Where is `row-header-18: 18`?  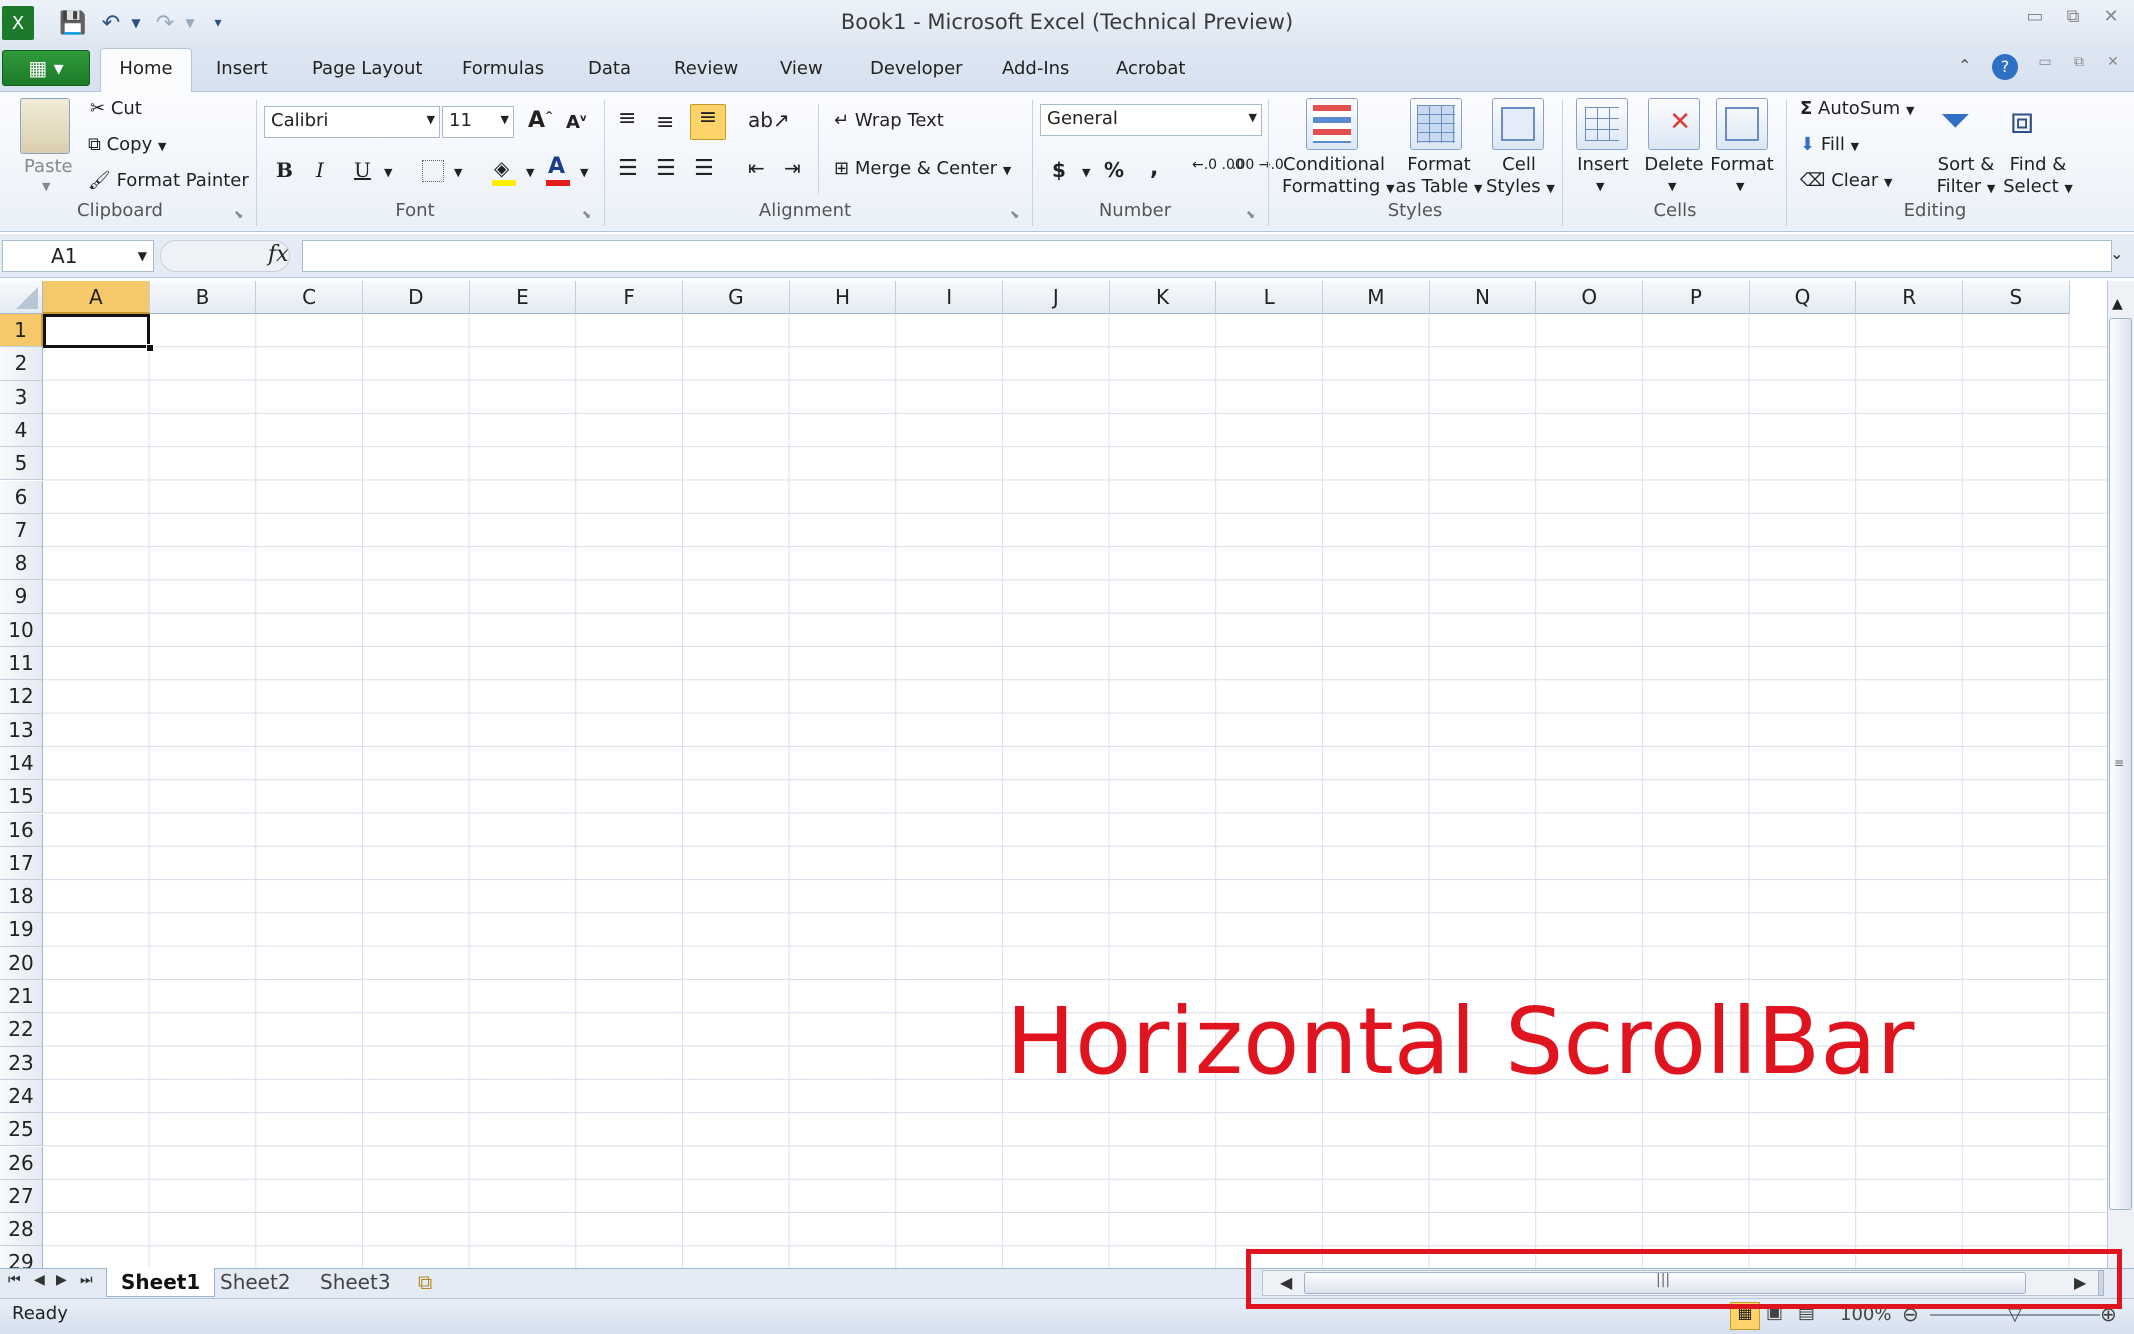
row-header-18: 18 is located at coordinates (21, 897).